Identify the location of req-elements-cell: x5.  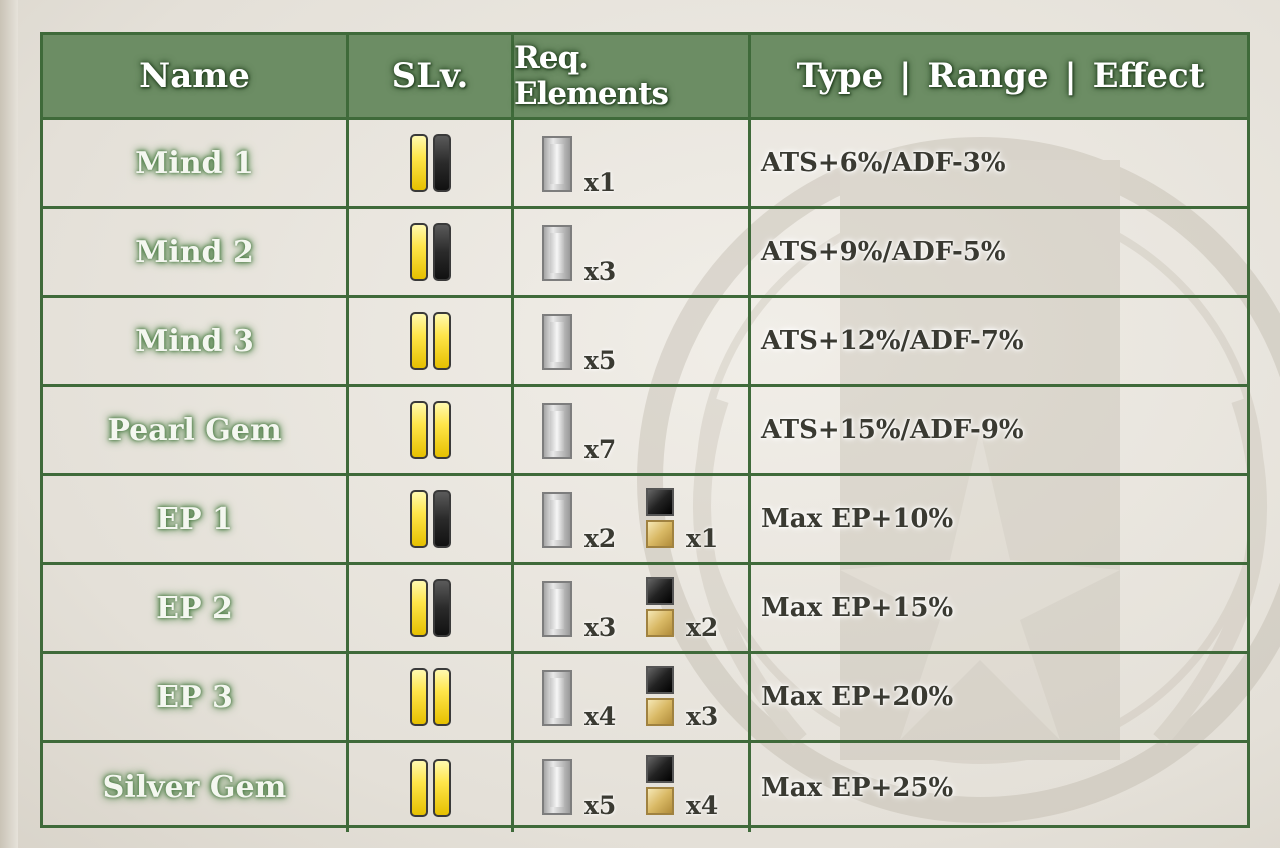
(632, 341).